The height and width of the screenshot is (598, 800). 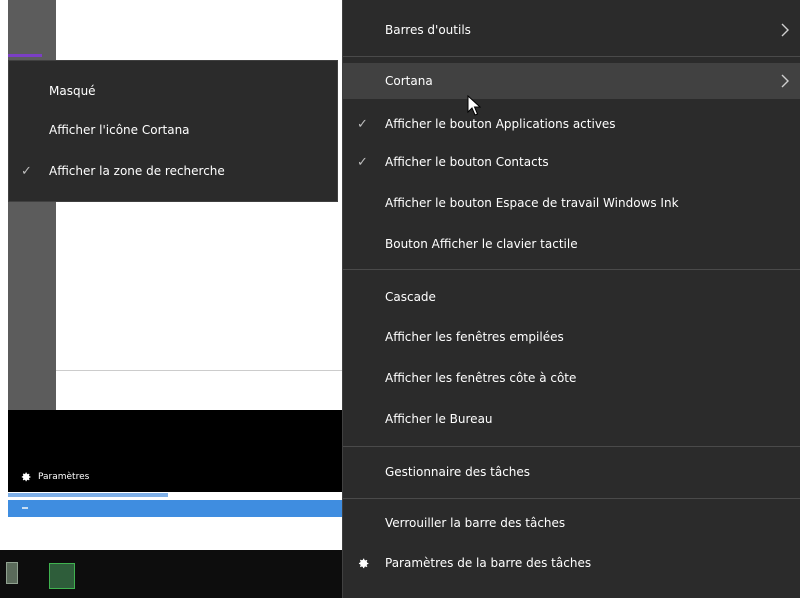 What do you see at coordinates (474, 105) in the screenshot?
I see `mouse-cursor-icon` at bounding box center [474, 105].